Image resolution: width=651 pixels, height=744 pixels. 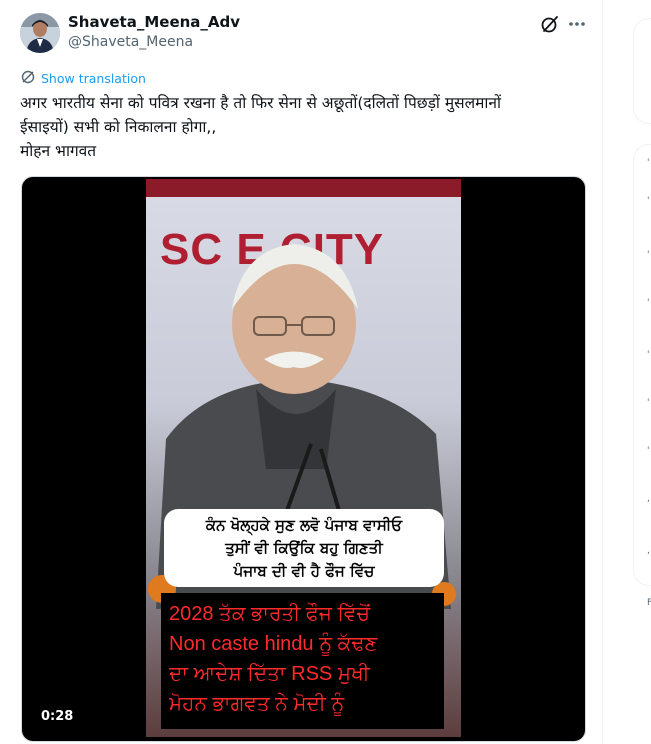 What do you see at coordinates (269, 674) in the screenshot?
I see `caption-red-line-3: ਦਾ ਆਦੇਸ਼ ਦਿੱਤਾ RSS ਮੁਖੀ` at bounding box center [269, 674].